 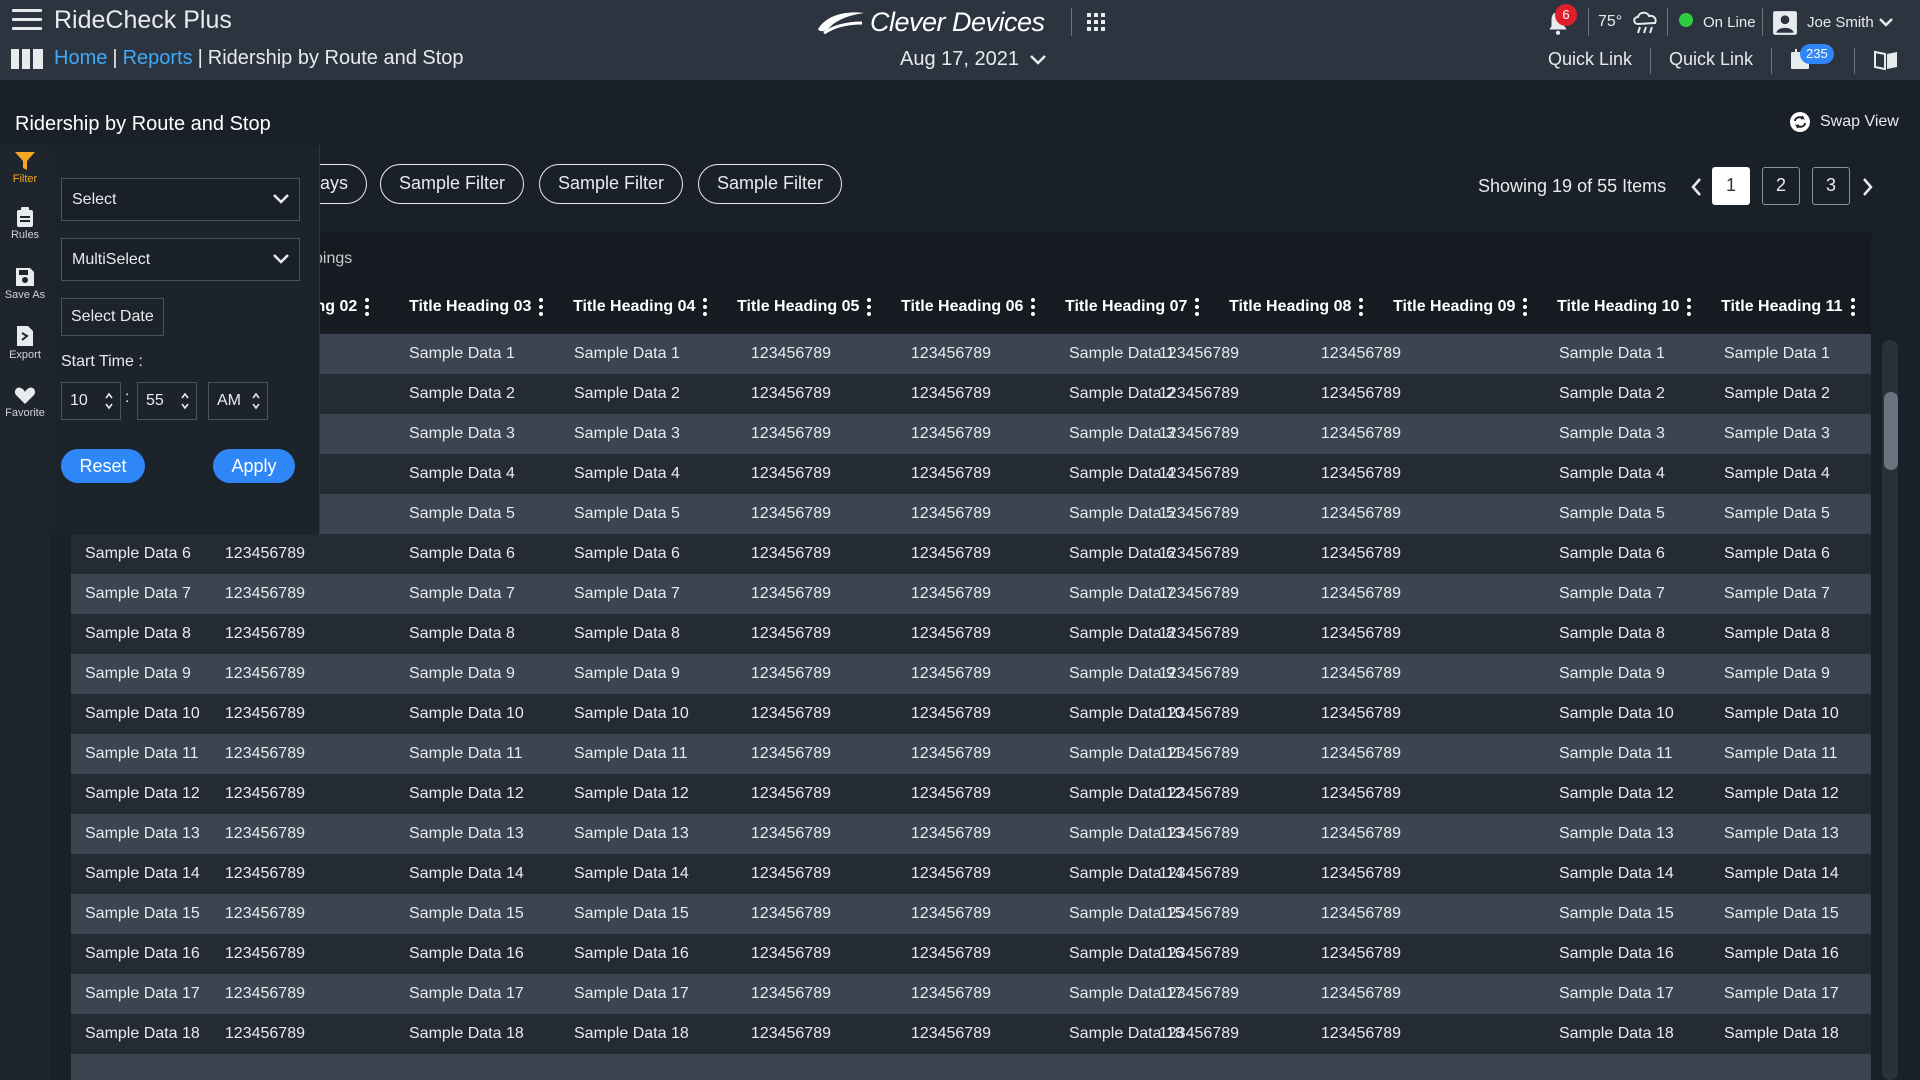 I want to click on hour-stepper: 10, so click(x=91, y=401).